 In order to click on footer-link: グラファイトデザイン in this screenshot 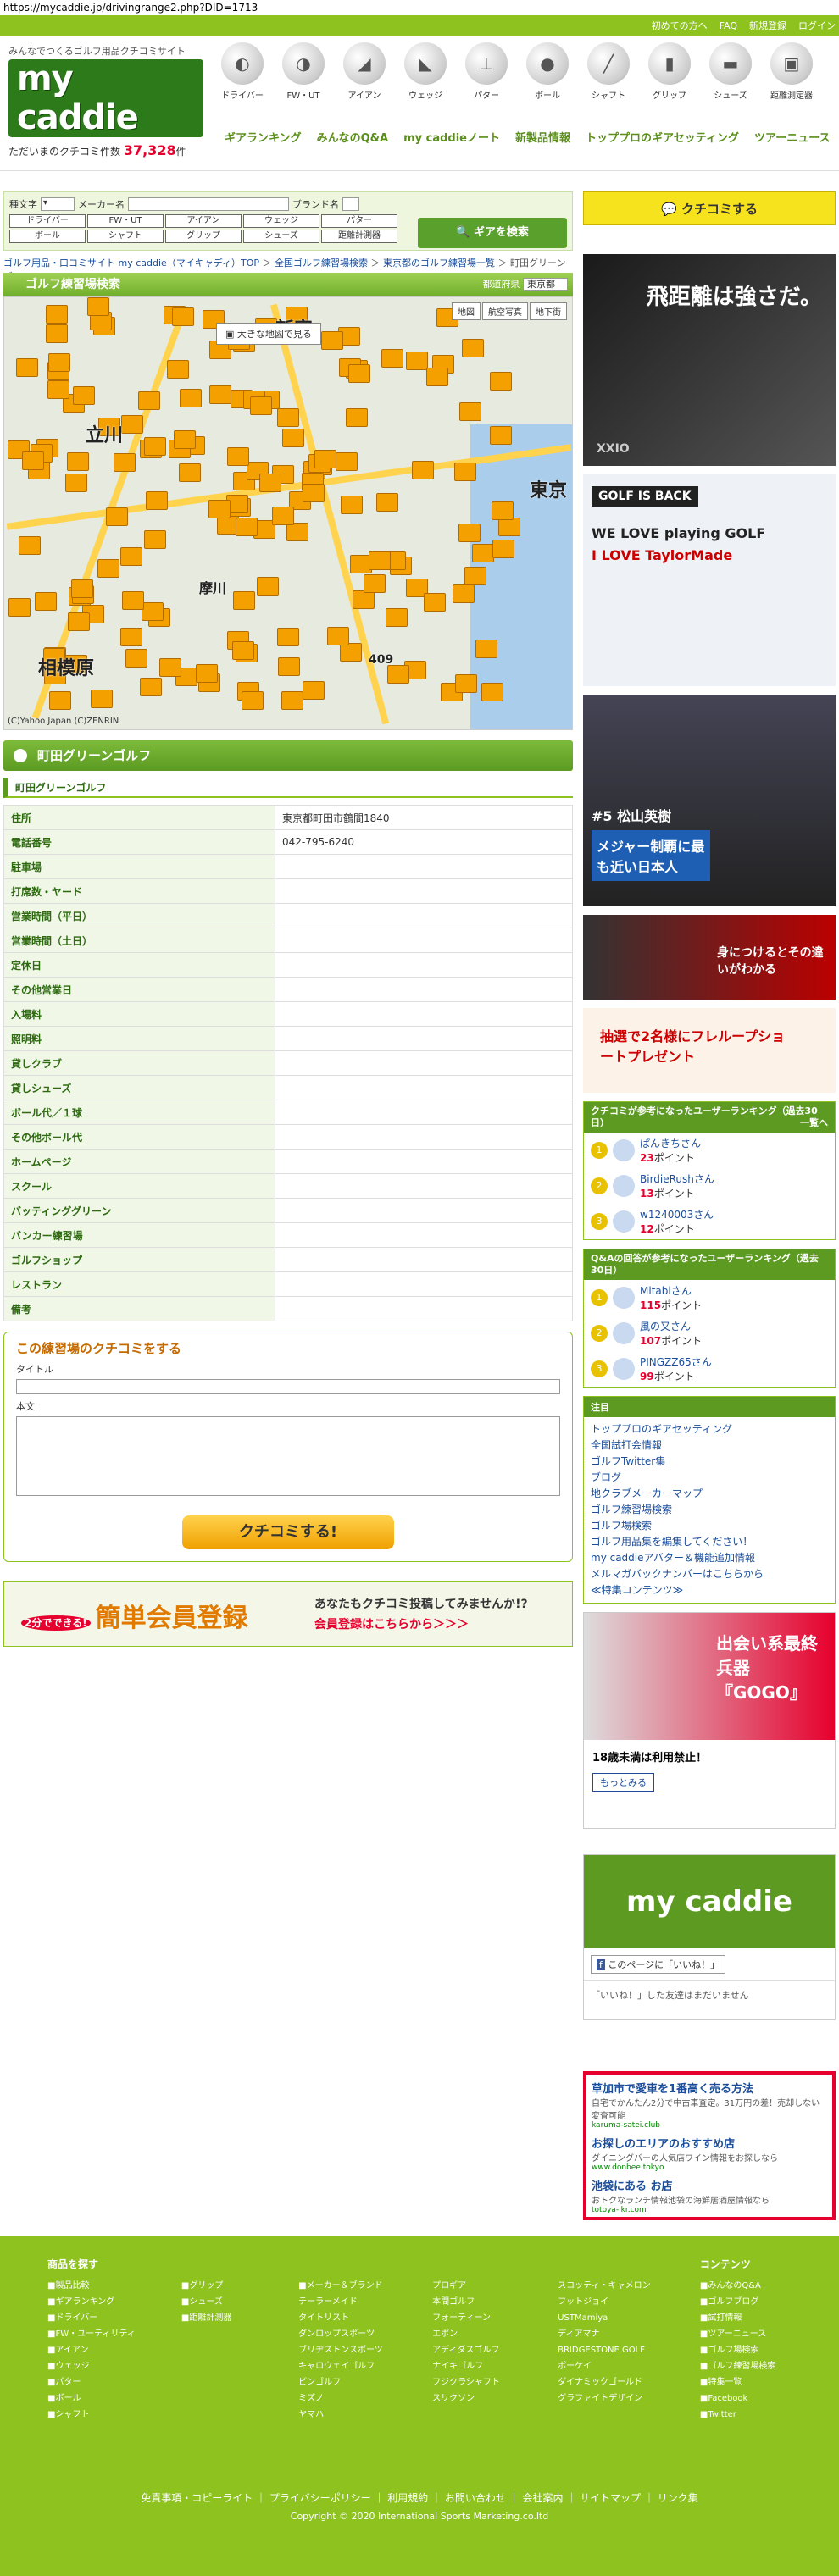, I will do `click(612, 2398)`.